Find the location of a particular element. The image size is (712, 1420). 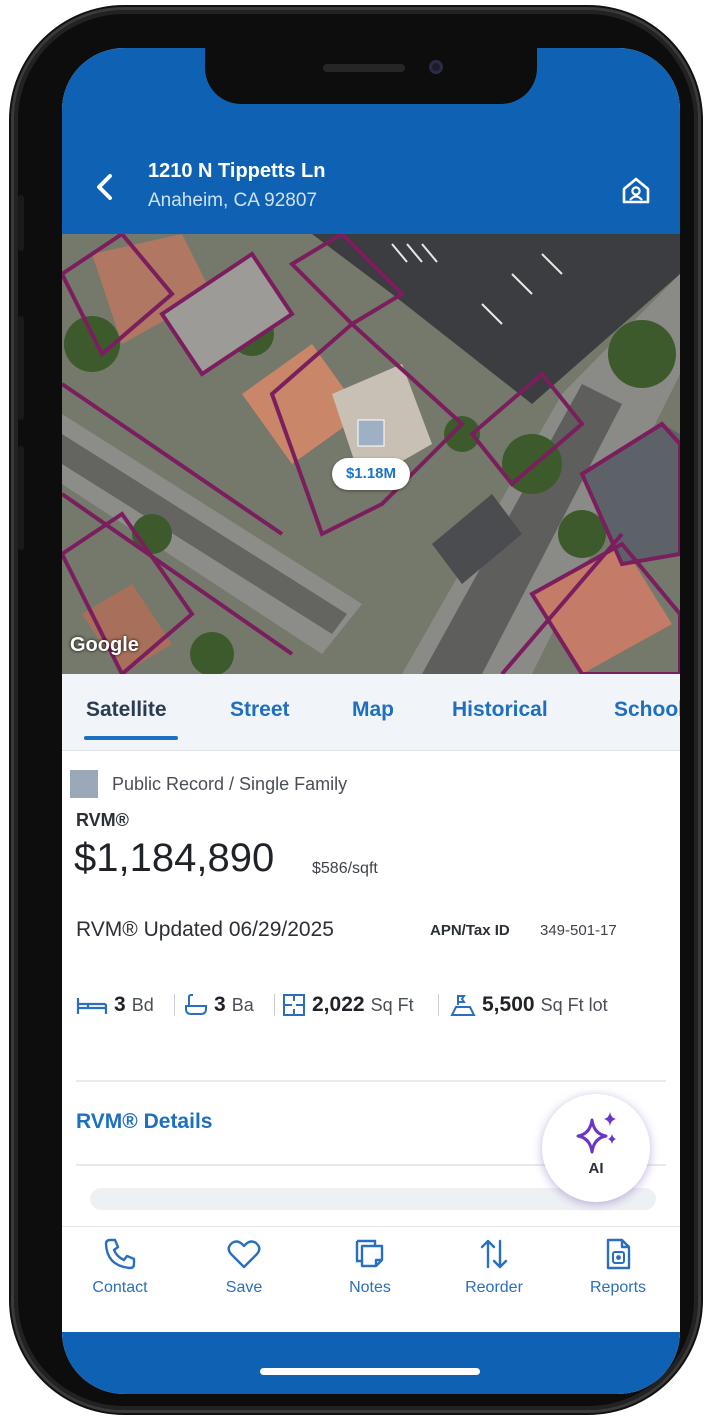

google-attribution: Google is located at coordinates (104, 645).